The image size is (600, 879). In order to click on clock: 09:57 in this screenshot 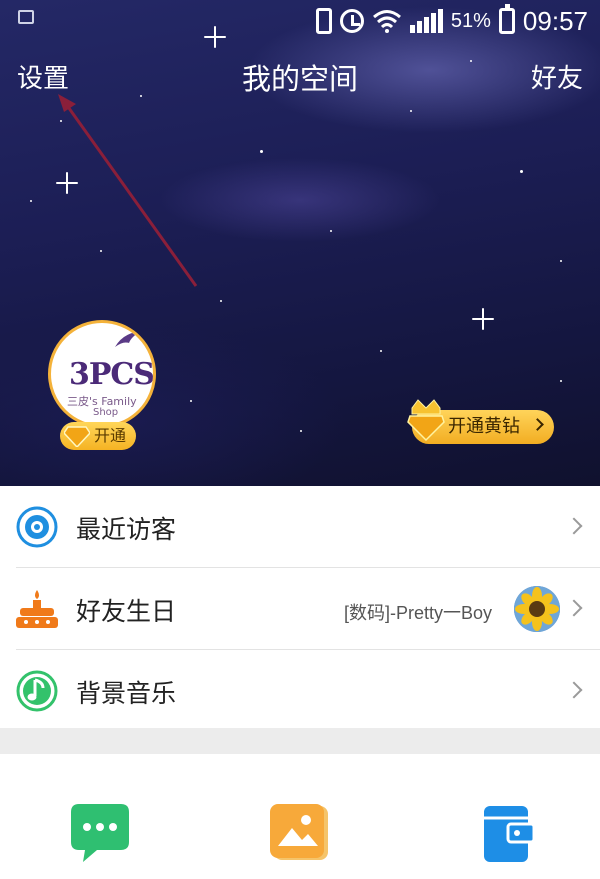, I will do `click(555, 20)`.